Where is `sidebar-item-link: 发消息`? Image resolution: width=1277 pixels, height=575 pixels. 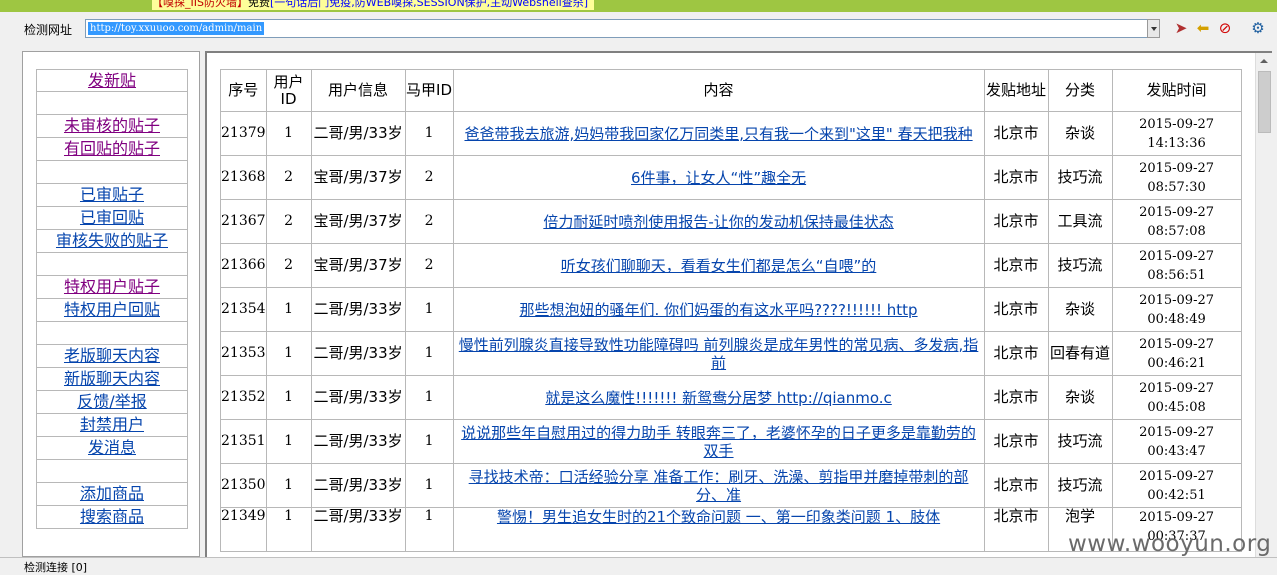
sidebar-item-link: 发消息 is located at coordinates (112, 447).